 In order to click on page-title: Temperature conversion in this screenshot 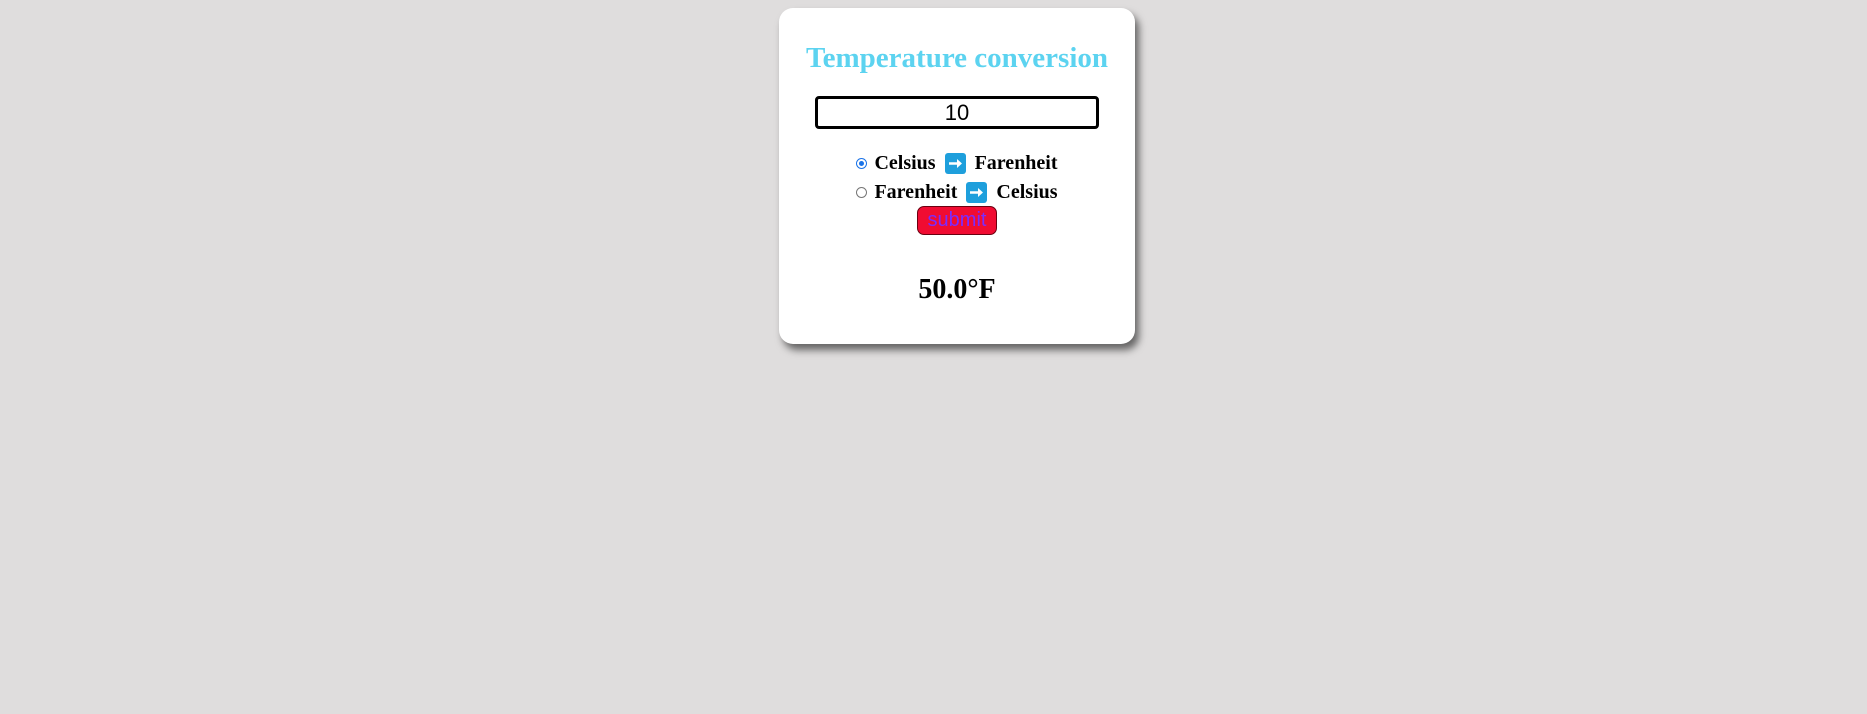, I will do `click(957, 58)`.